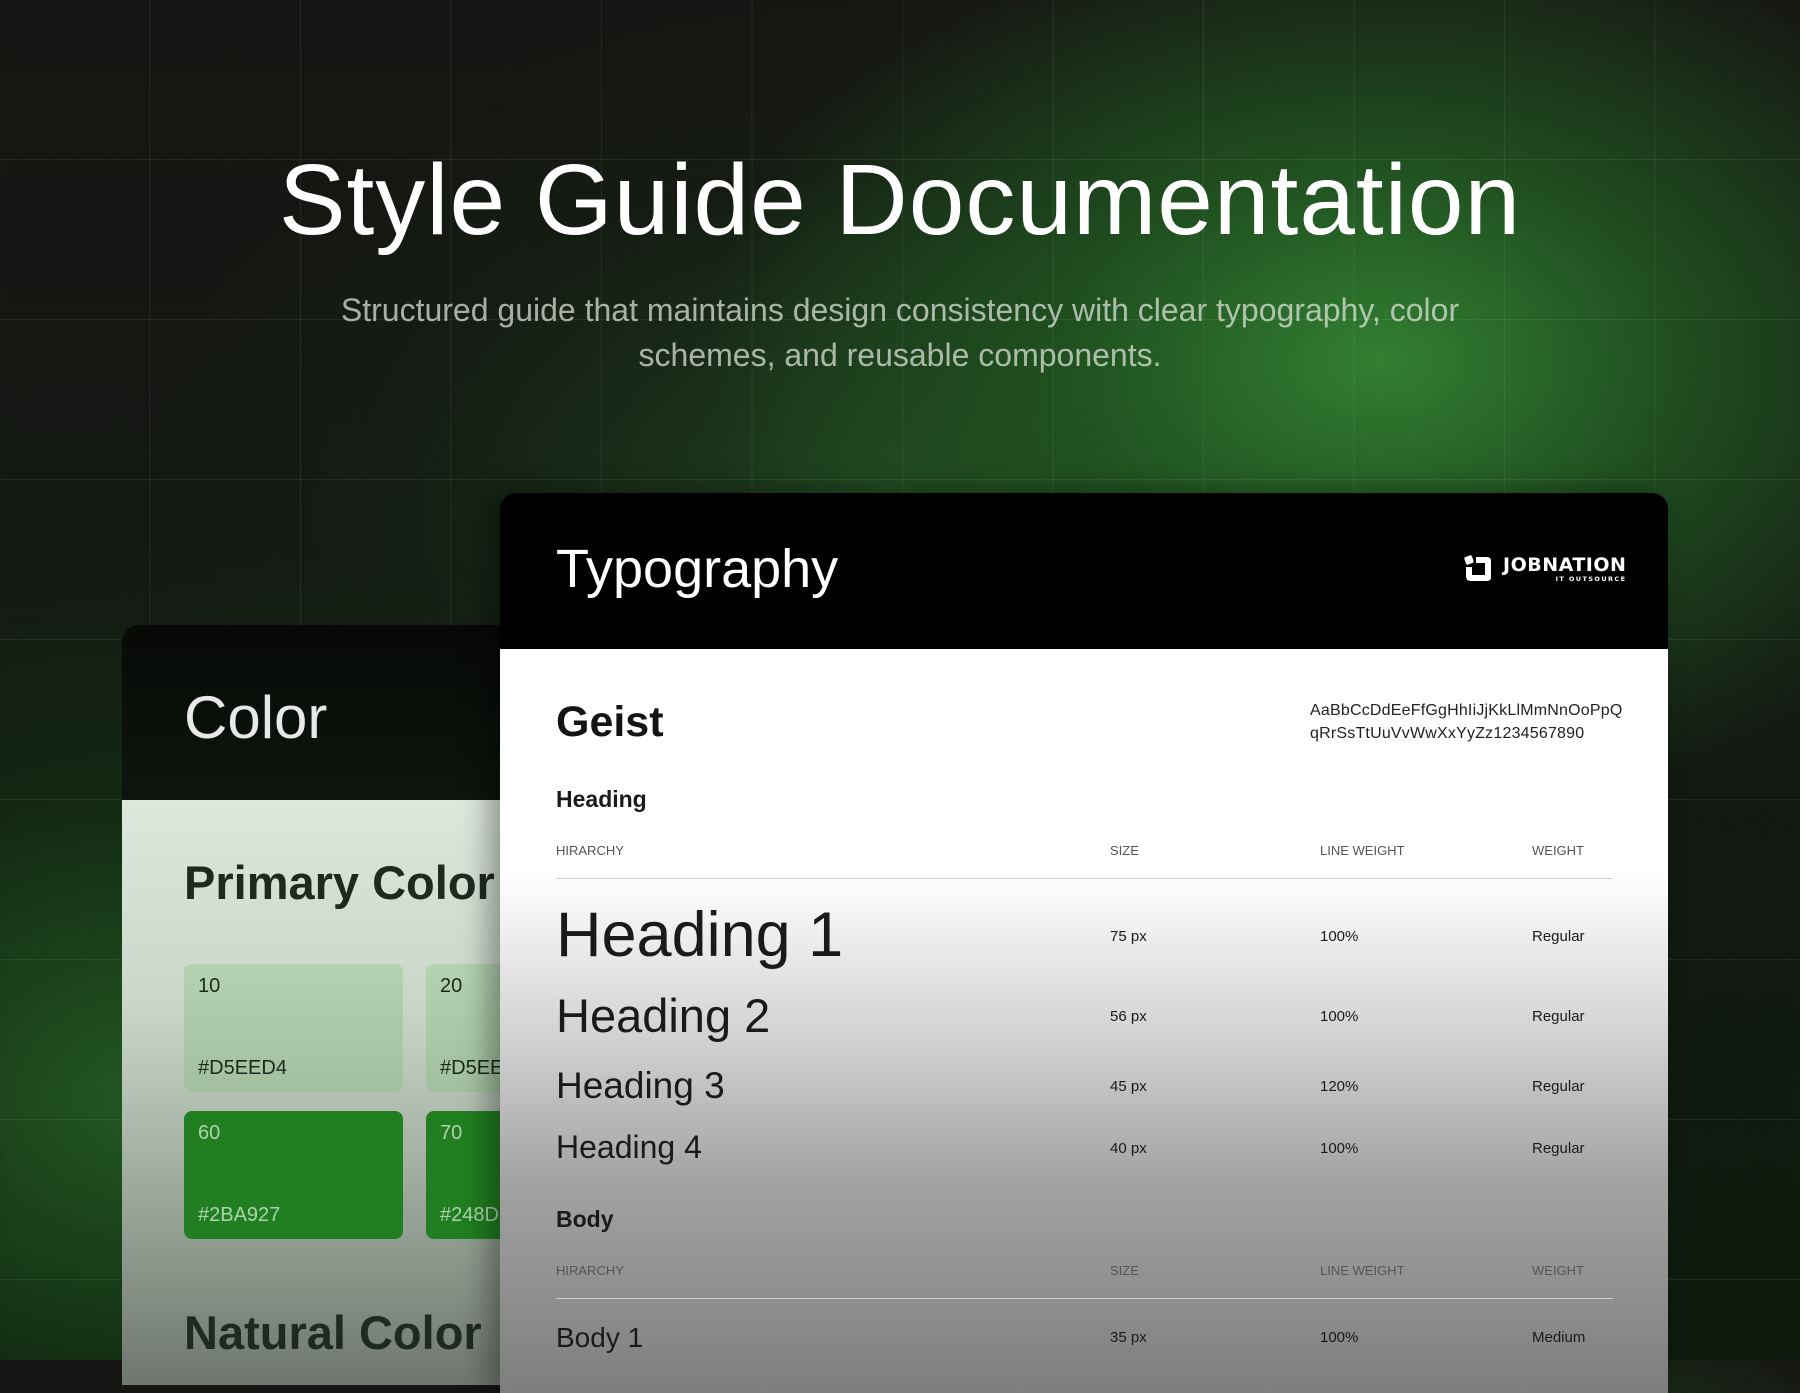 The height and width of the screenshot is (1393, 1800). I want to click on hierarchy-name: Heading 1, so click(700, 935).